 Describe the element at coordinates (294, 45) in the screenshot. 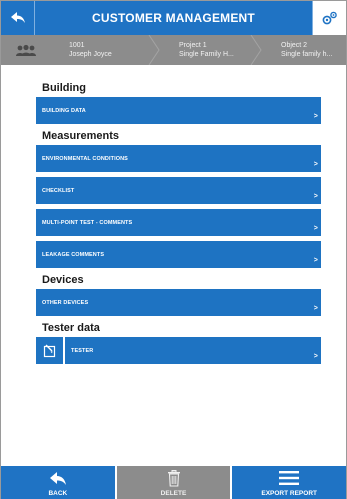

I see `breadcrumb-object-name: Object 2` at that location.